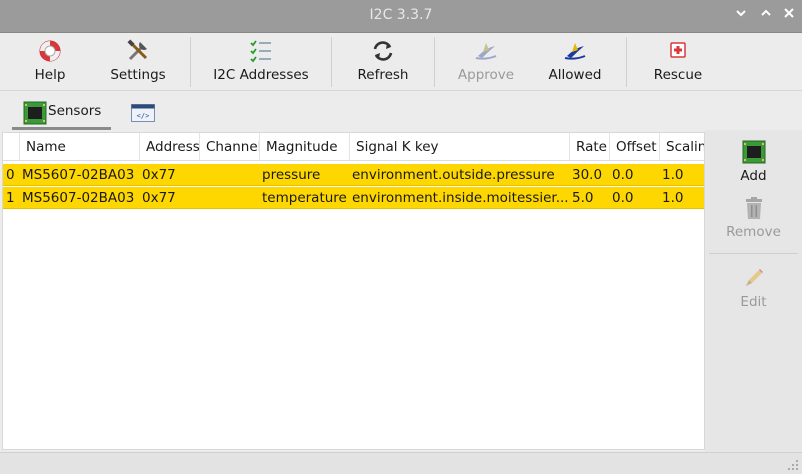 The width and height of the screenshot is (802, 474). What do you see at coordinates (10, 175) in the screenshot?
I see `row-index: 0` at bounding box center [10, 175].